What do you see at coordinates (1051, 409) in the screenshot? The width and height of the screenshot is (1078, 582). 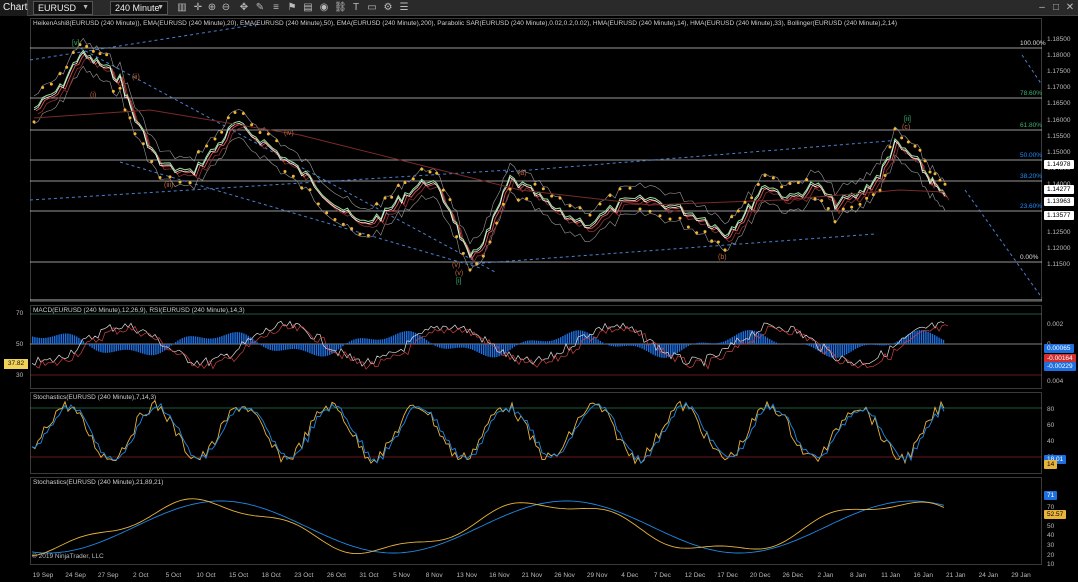 I see `stoch1-axis-tick: 80` at bounding box center [1051, 409].